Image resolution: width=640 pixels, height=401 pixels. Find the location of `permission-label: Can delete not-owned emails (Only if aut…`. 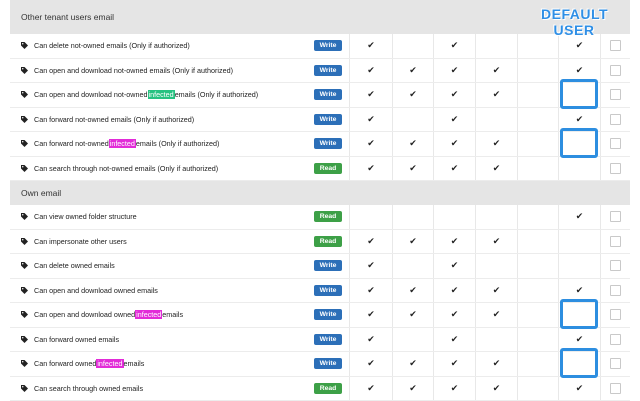

permission-label: Can delete not-owned emails (Only if aut… is located at coordinates (158, 45).